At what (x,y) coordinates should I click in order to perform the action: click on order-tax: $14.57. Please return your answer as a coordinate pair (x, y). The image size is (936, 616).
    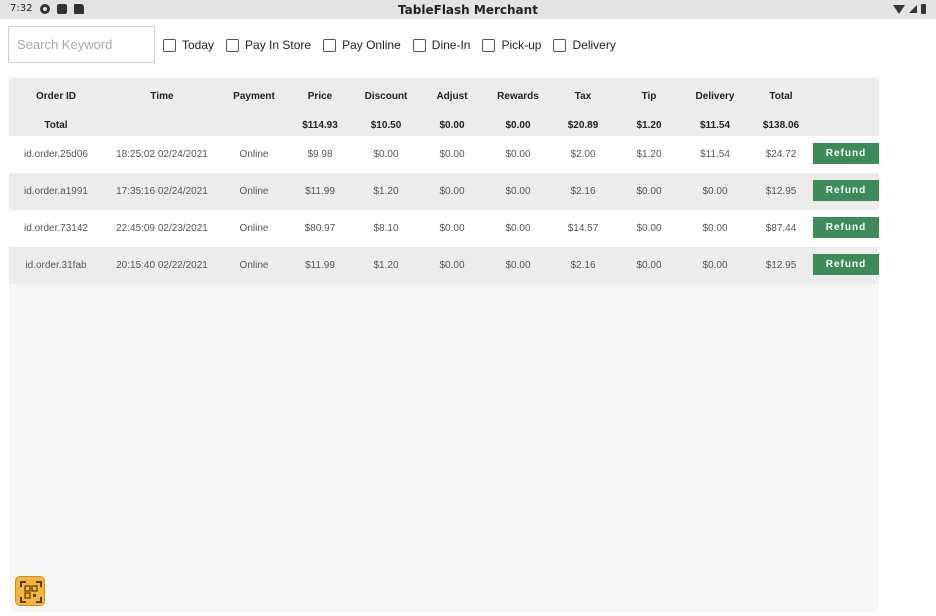
    Looking at the image, I should click on (583, 228).